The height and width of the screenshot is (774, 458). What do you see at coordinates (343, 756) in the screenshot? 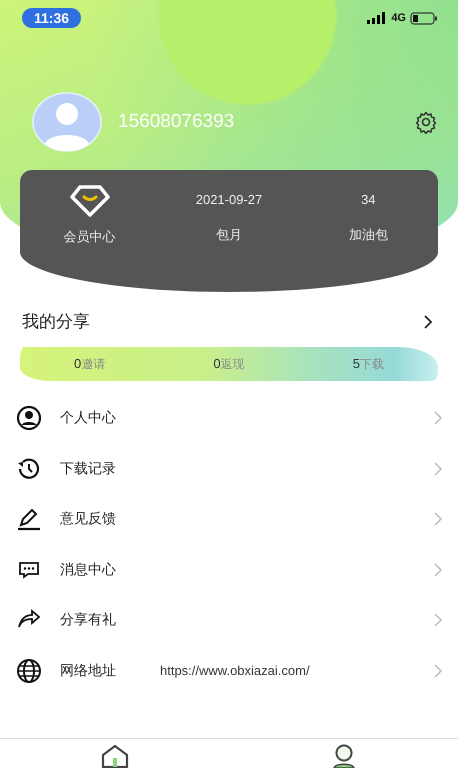
I see `profile-icon` at bounding box center [343, 756].